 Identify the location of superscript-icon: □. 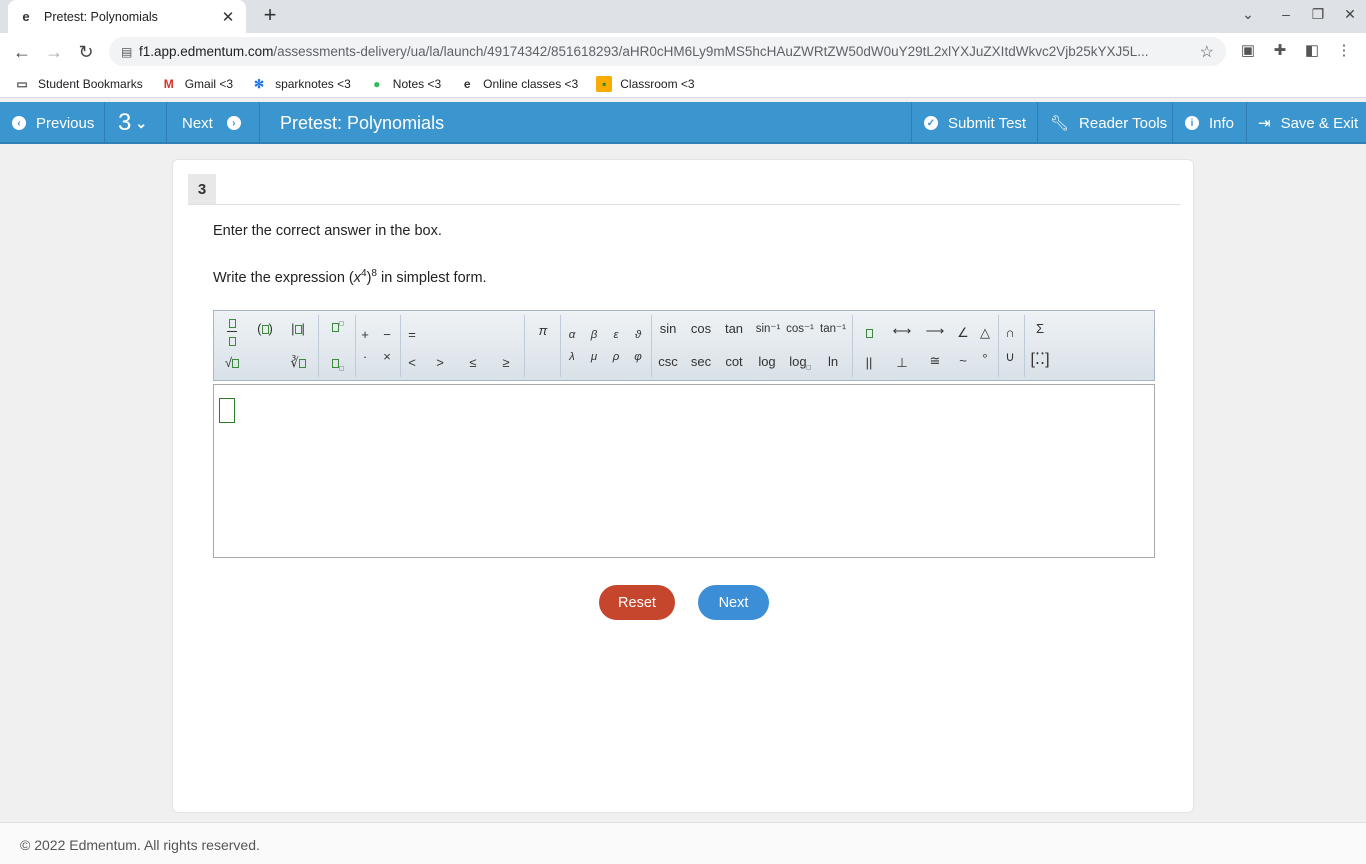
(338, 326).